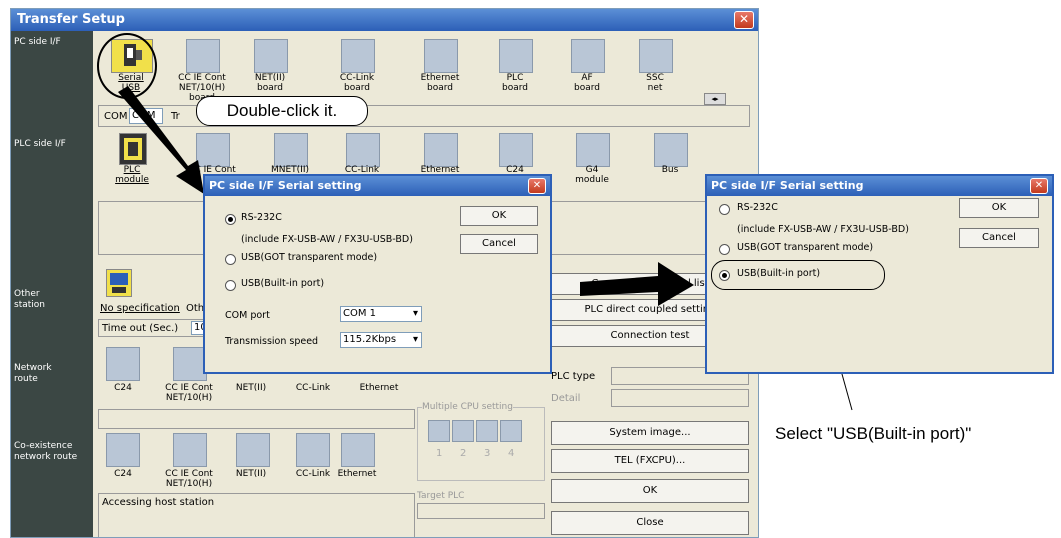  What do you see at coordinates (247, 315) in the screenshot?
I see `com-port-label: COM port` at bounding box center [247, 315].